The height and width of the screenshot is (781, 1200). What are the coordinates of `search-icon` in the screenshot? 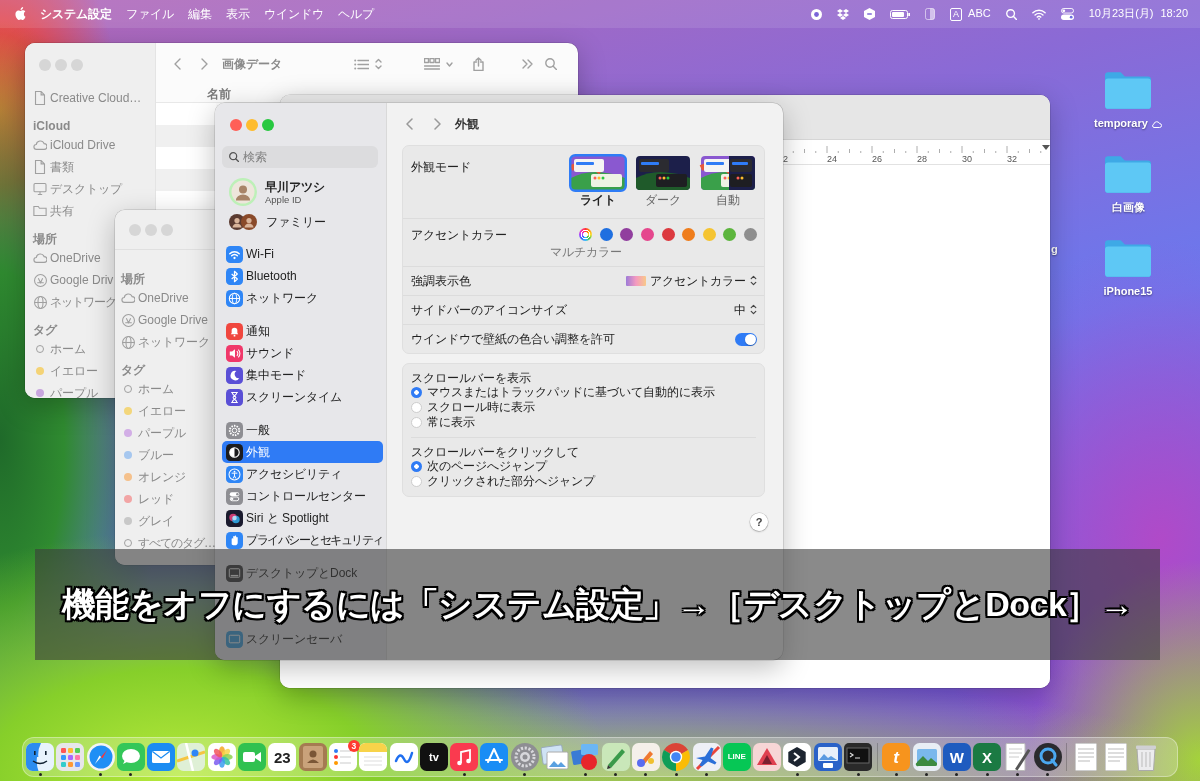 It's located at (551, 64).